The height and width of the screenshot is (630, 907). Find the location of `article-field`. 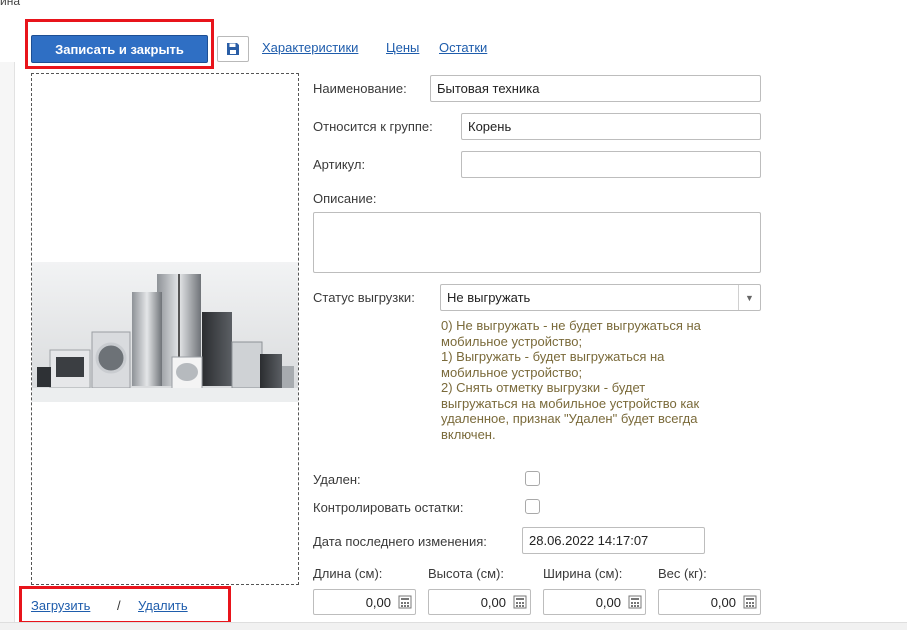

article-field is located at coordinates (611, 164).